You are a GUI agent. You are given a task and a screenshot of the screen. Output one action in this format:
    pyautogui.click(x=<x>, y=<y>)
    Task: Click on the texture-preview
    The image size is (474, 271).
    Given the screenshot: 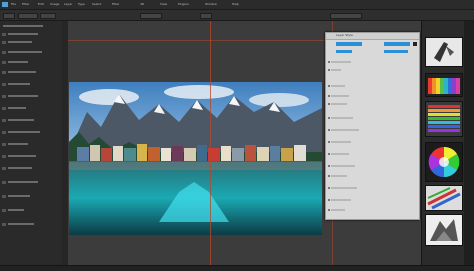 What is the action you would take?
    pyautogui.click(x=444, y=230)
    